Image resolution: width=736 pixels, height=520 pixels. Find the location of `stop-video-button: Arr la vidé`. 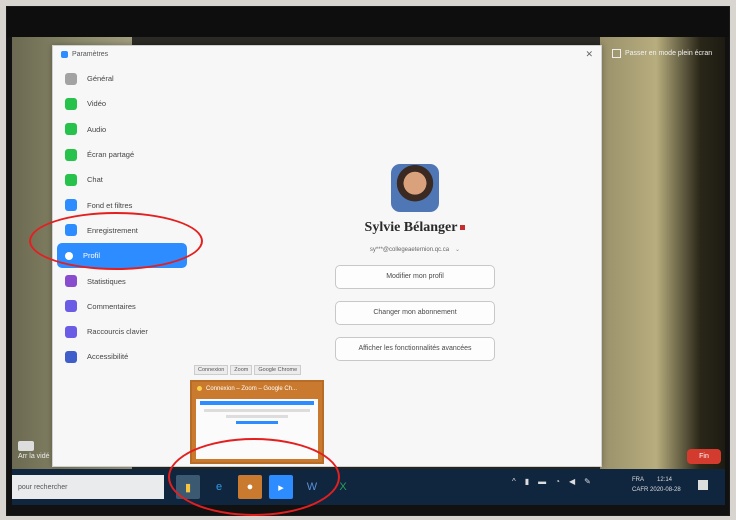

stop-video-button: Arr la vidé is located at coordinates (34, 450).